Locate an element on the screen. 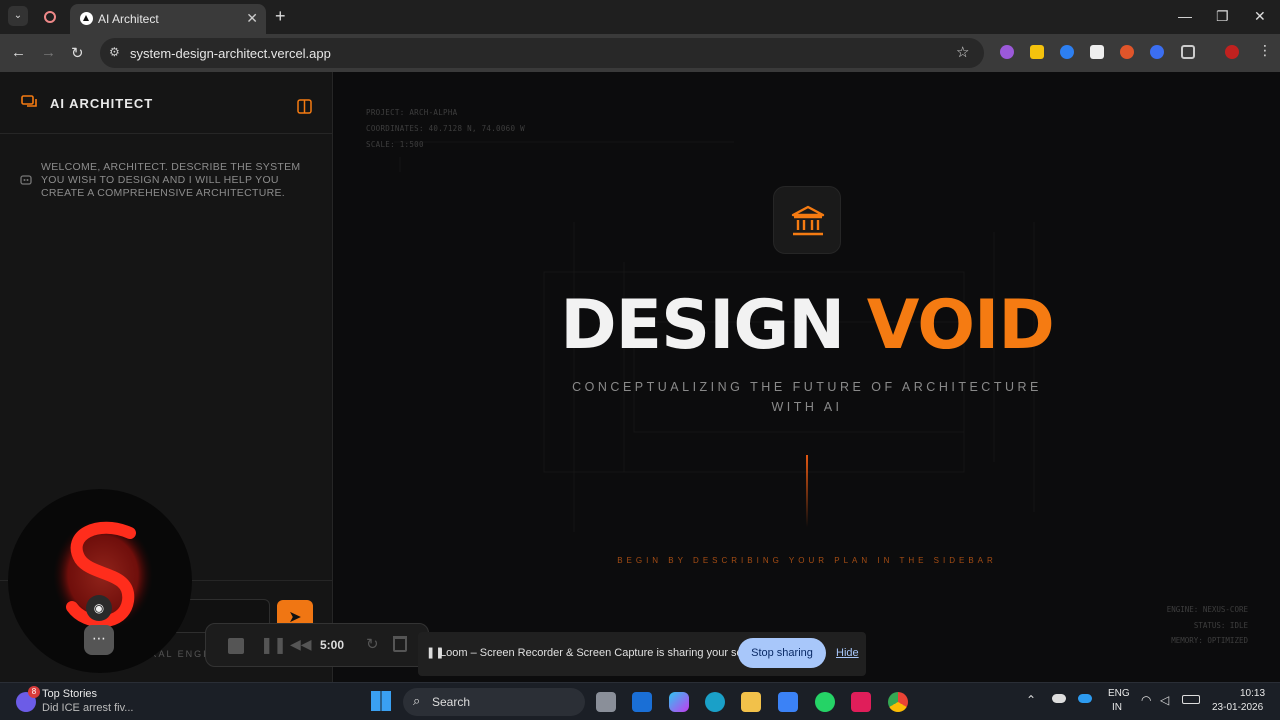 The height and width of the screenshot is (720, 1280). rewind-icon: ◀◀ is located at coordinates (301, 644).